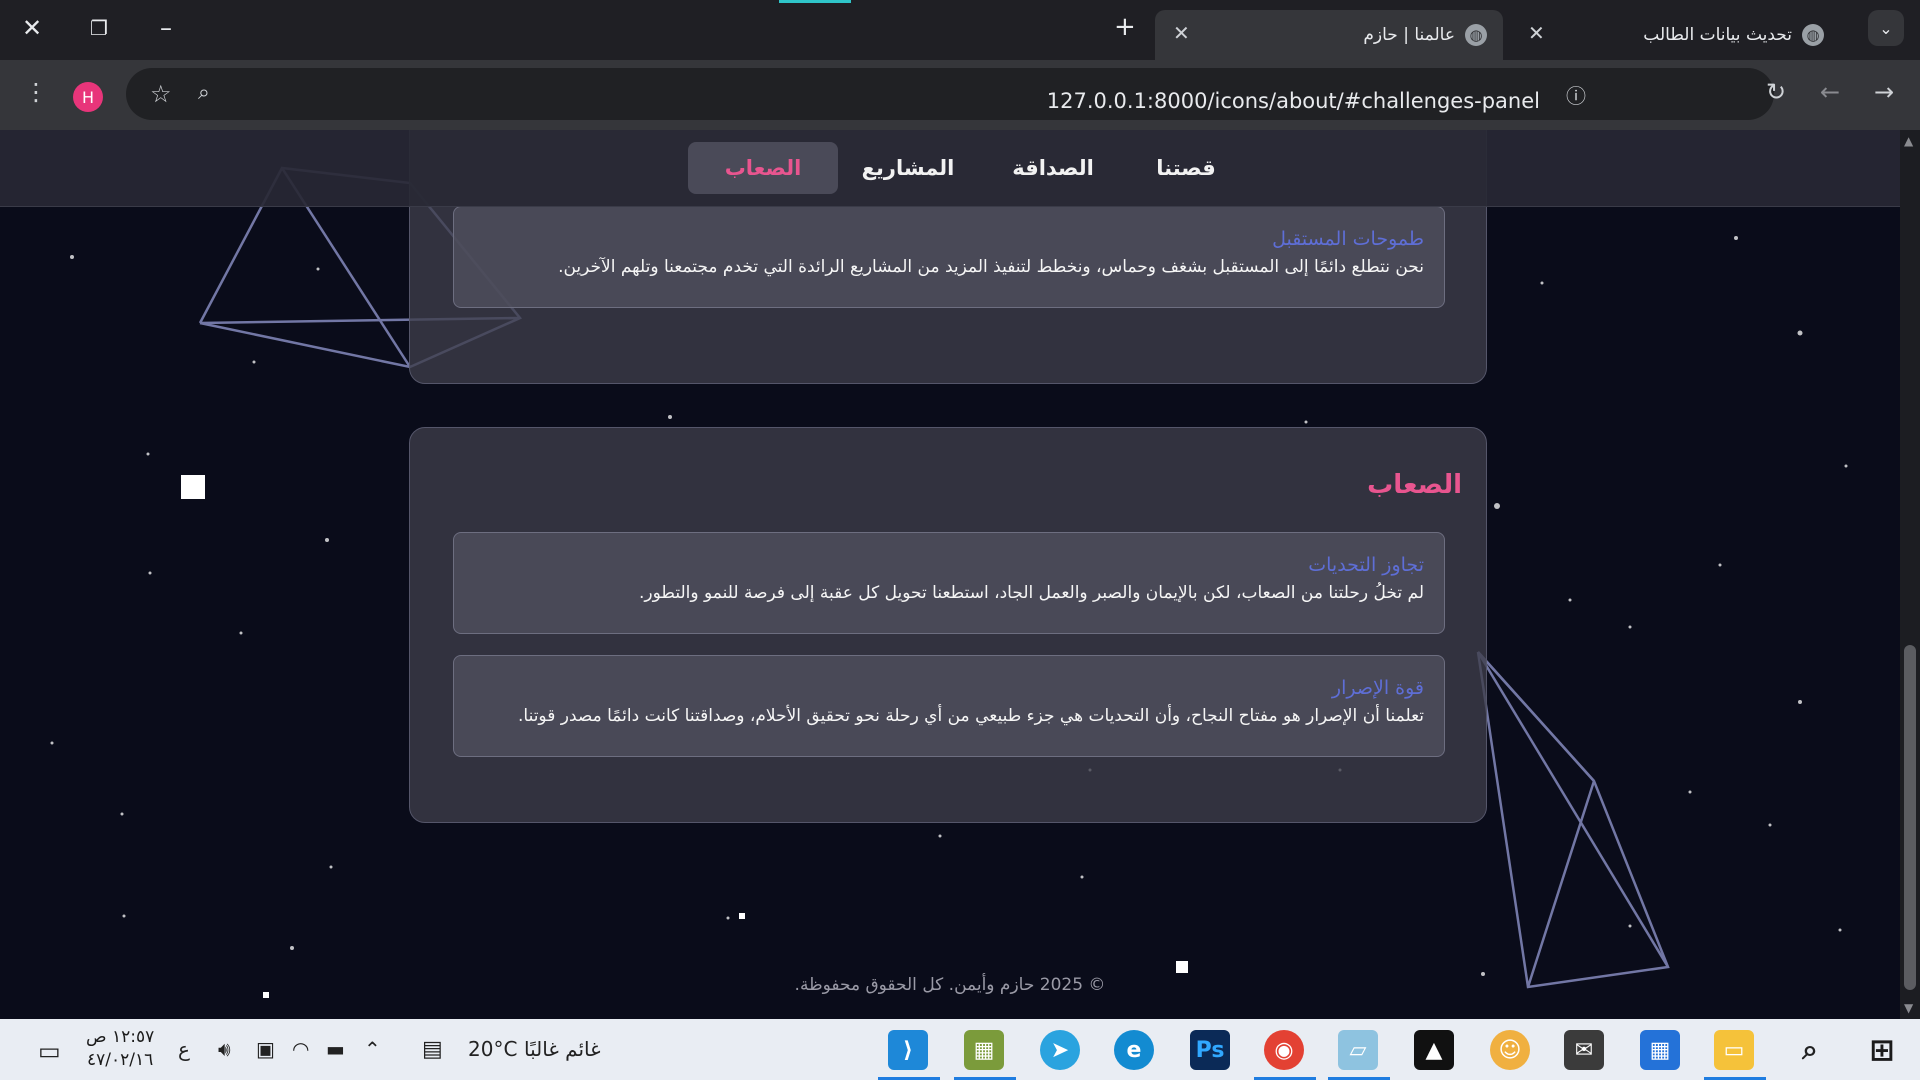 The width and height of the screenshot is (1920, 1080). Describe the element at coordinates (984, 1050) in the screenshot. I see `app-icon: ▦` at that location.